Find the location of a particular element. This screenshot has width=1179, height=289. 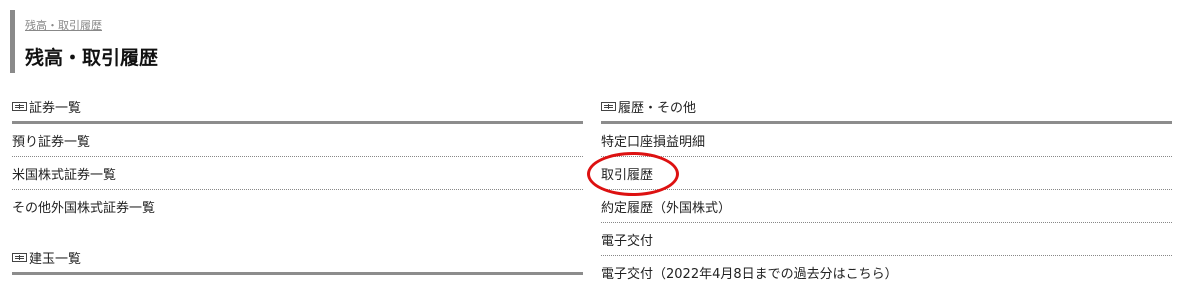

list-item-us-stock-securities: 米国株式証券一覧 is located at coordinates (297, 173).